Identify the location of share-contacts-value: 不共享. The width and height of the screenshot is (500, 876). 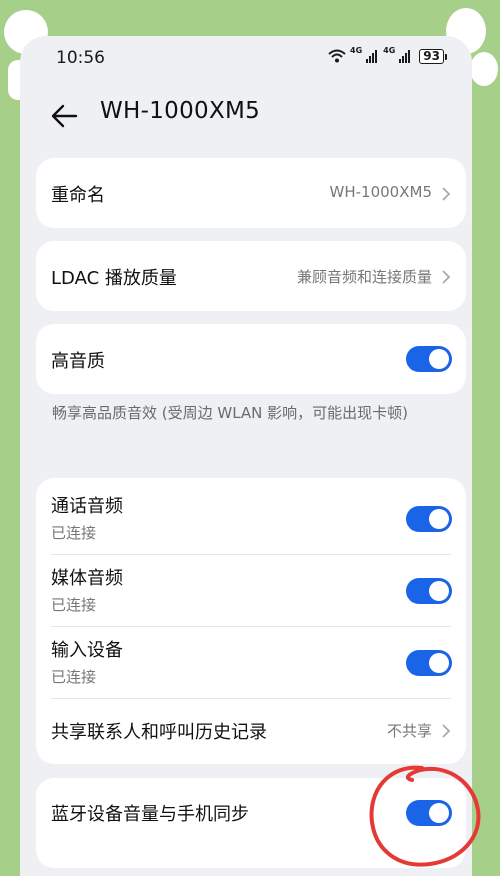
(409, 731).